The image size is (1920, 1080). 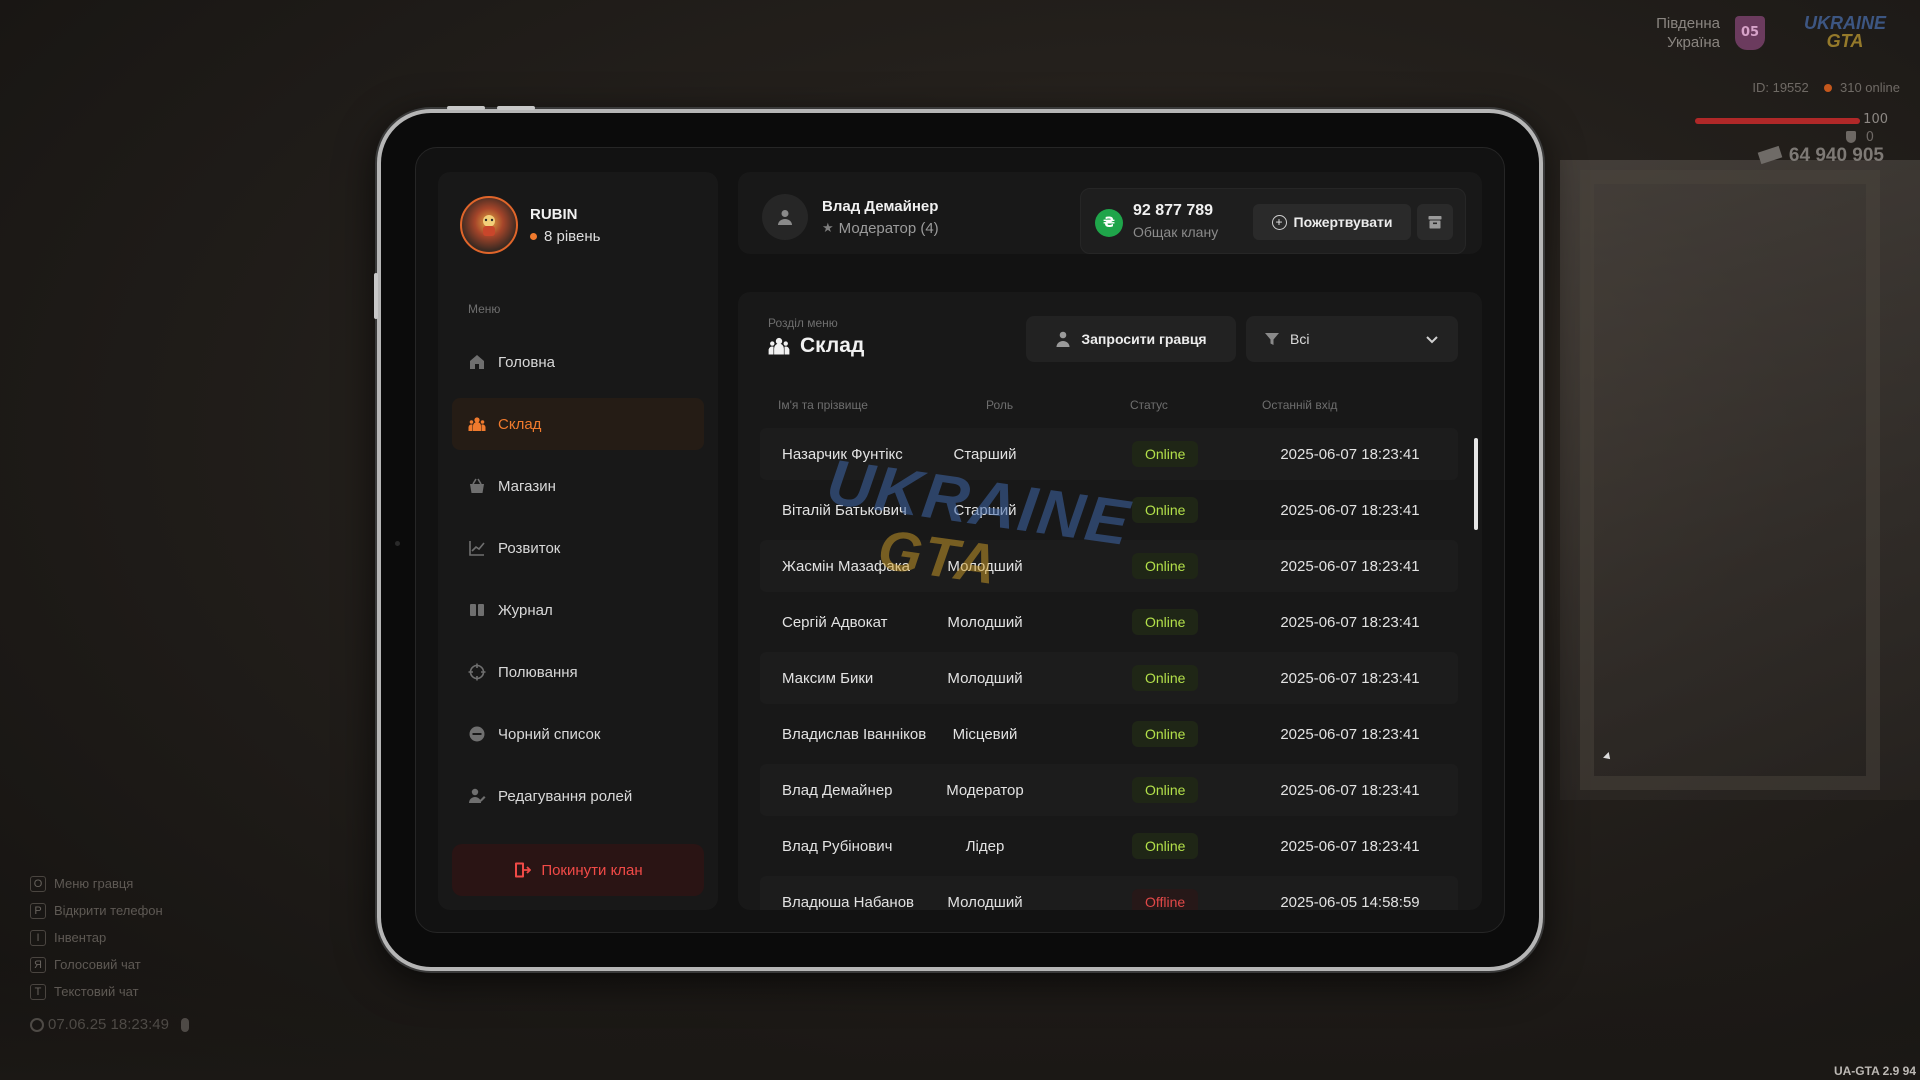 What do you see at coordinates (578, 672) in the screenshot?
I see `sidebar-item-hunting: Полювання` at bounding box center [578, 672].